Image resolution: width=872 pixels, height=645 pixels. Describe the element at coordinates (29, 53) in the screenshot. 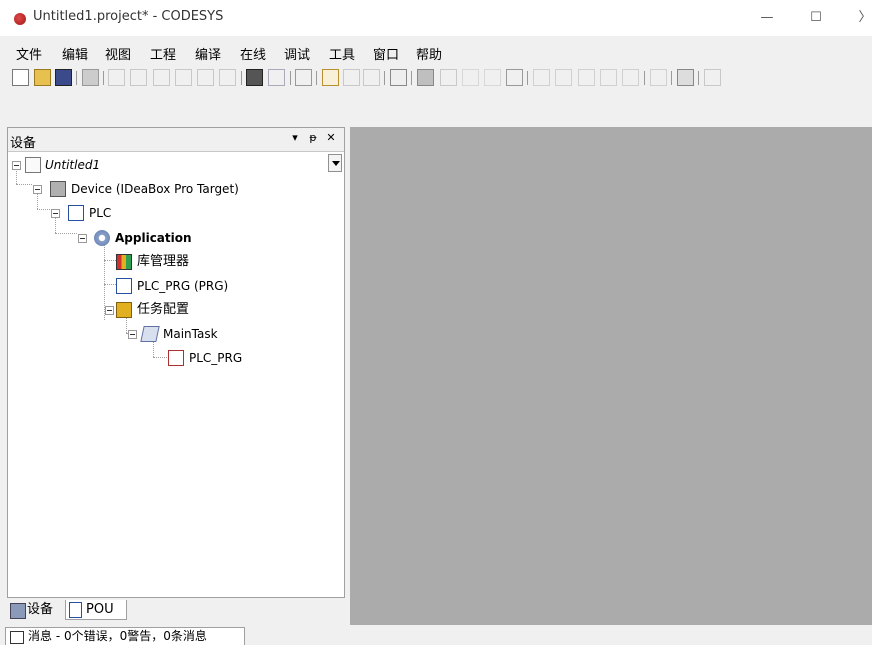

I see `menu-file: 文件` at that location.